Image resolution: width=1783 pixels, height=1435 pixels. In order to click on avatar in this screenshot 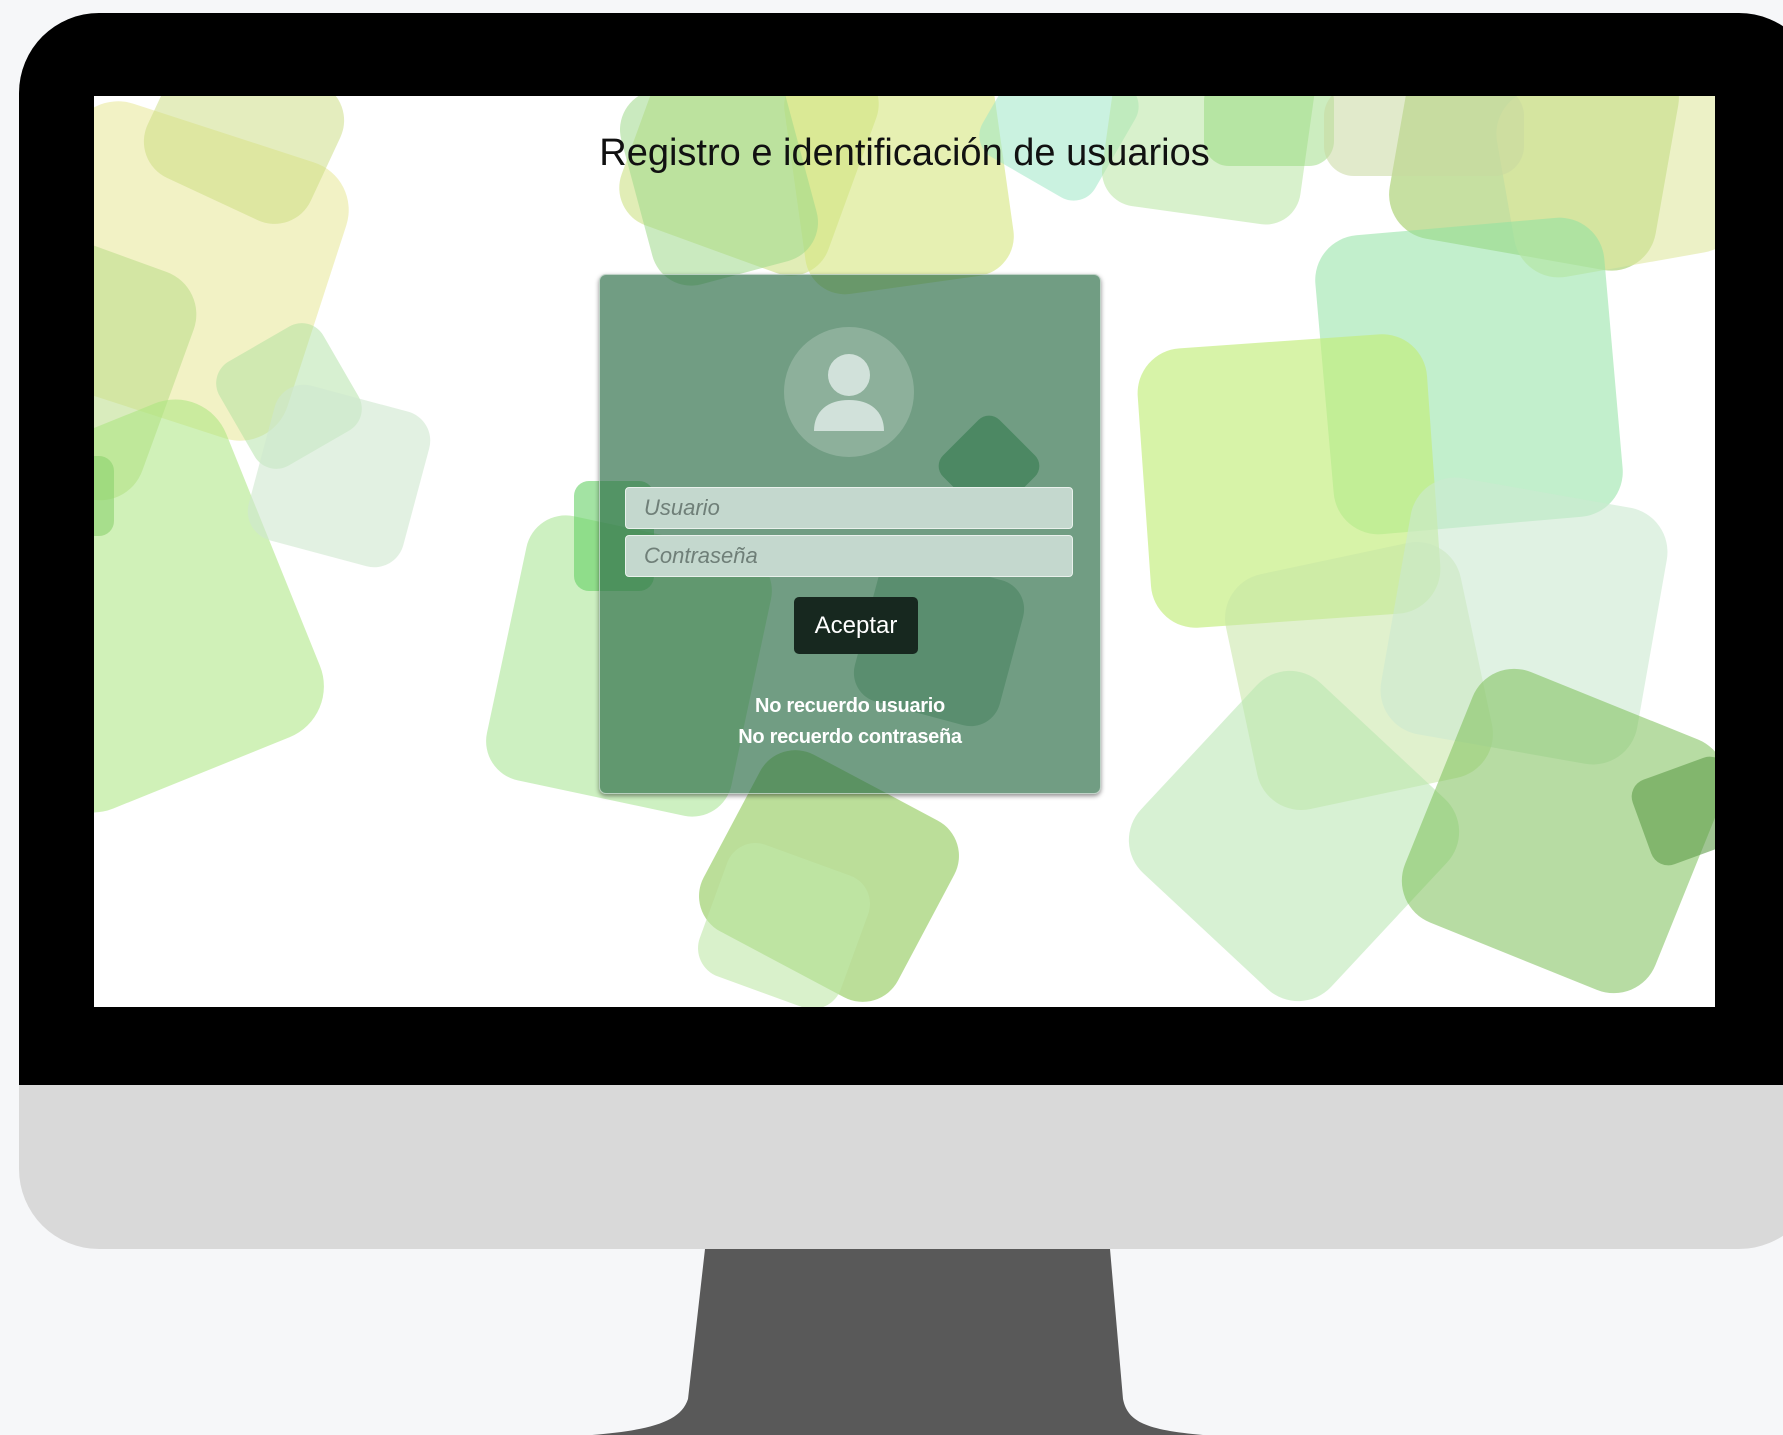, I will do `click(849, 392)`.